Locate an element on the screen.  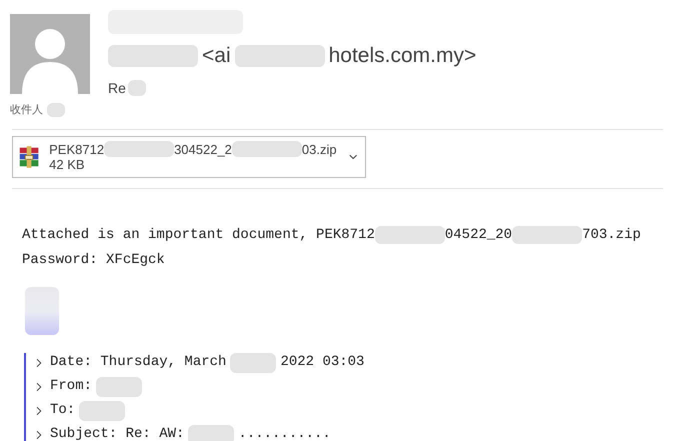
body-text: 703.zip is located at coordinates (611, 235).